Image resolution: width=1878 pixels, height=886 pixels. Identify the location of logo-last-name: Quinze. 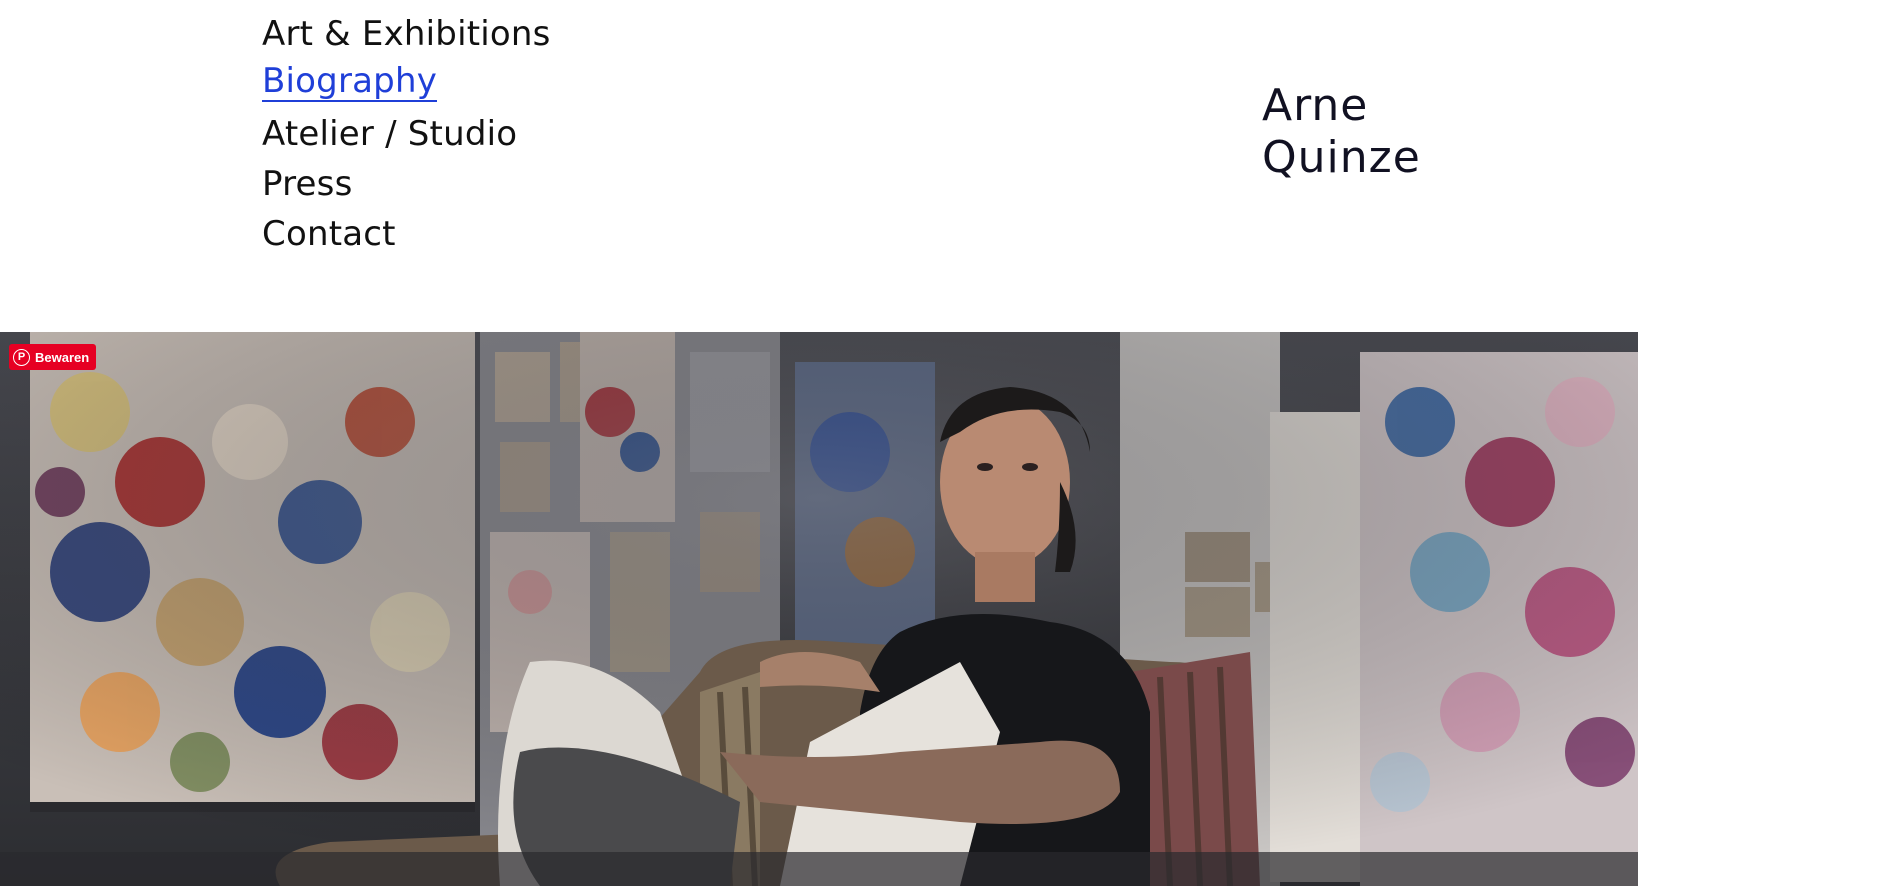
(1341, 157).